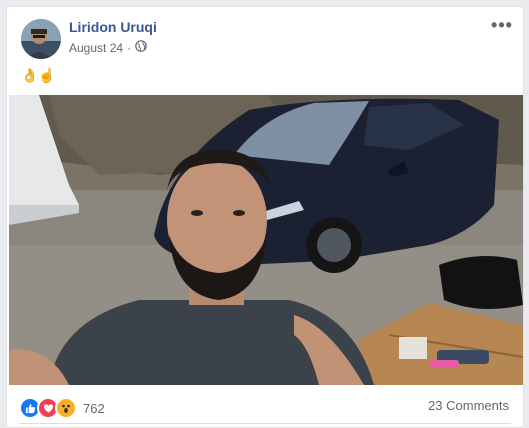  Describe the element at coordinates (141, 47) in the screenshot. I see `globe-icon` at that location.